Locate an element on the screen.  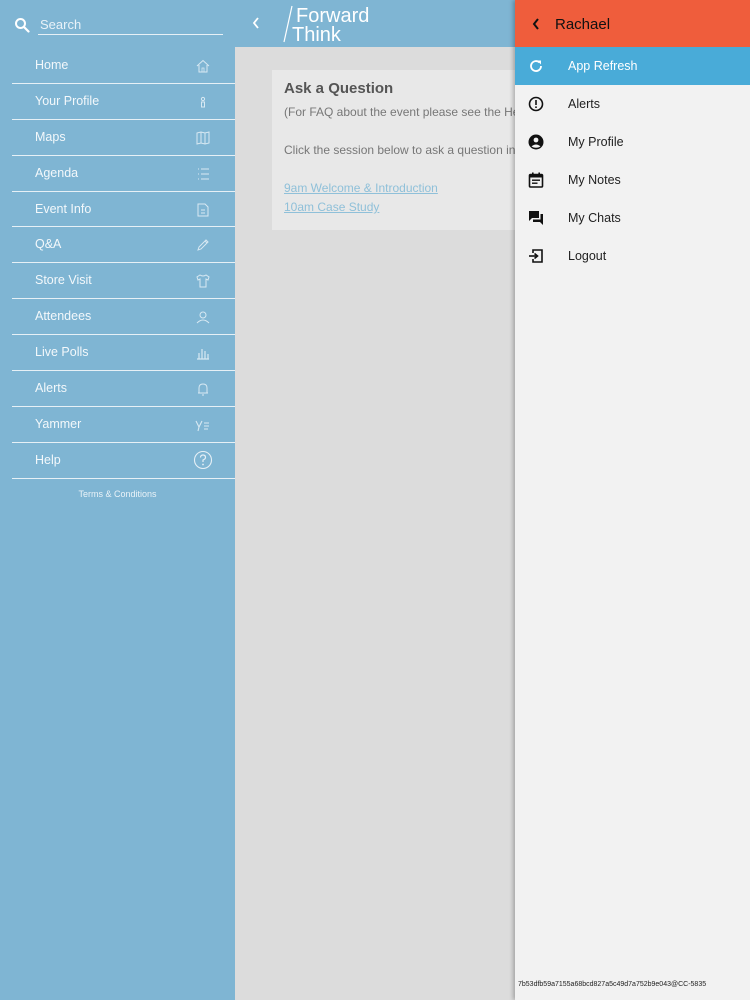
sidebar-item-store-visit: Store Visit is located at coordinates (123, 281).